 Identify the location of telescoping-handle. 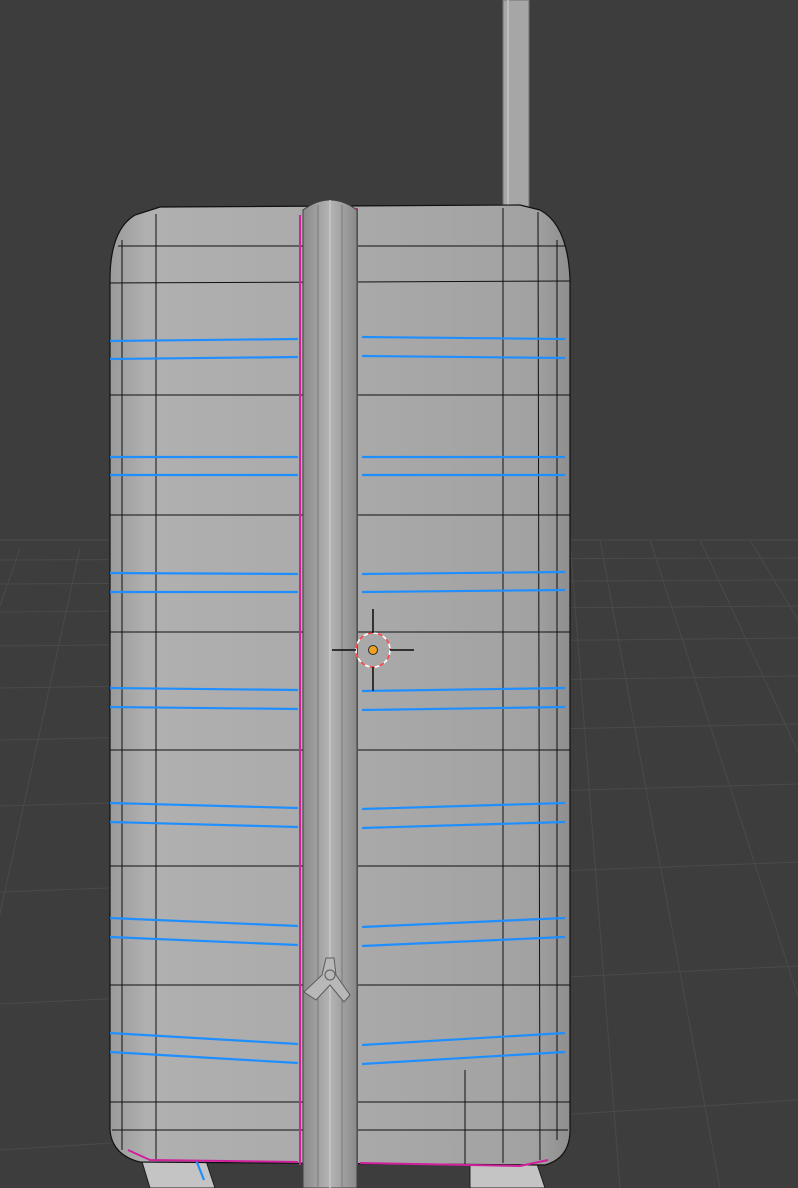
(516, 105).